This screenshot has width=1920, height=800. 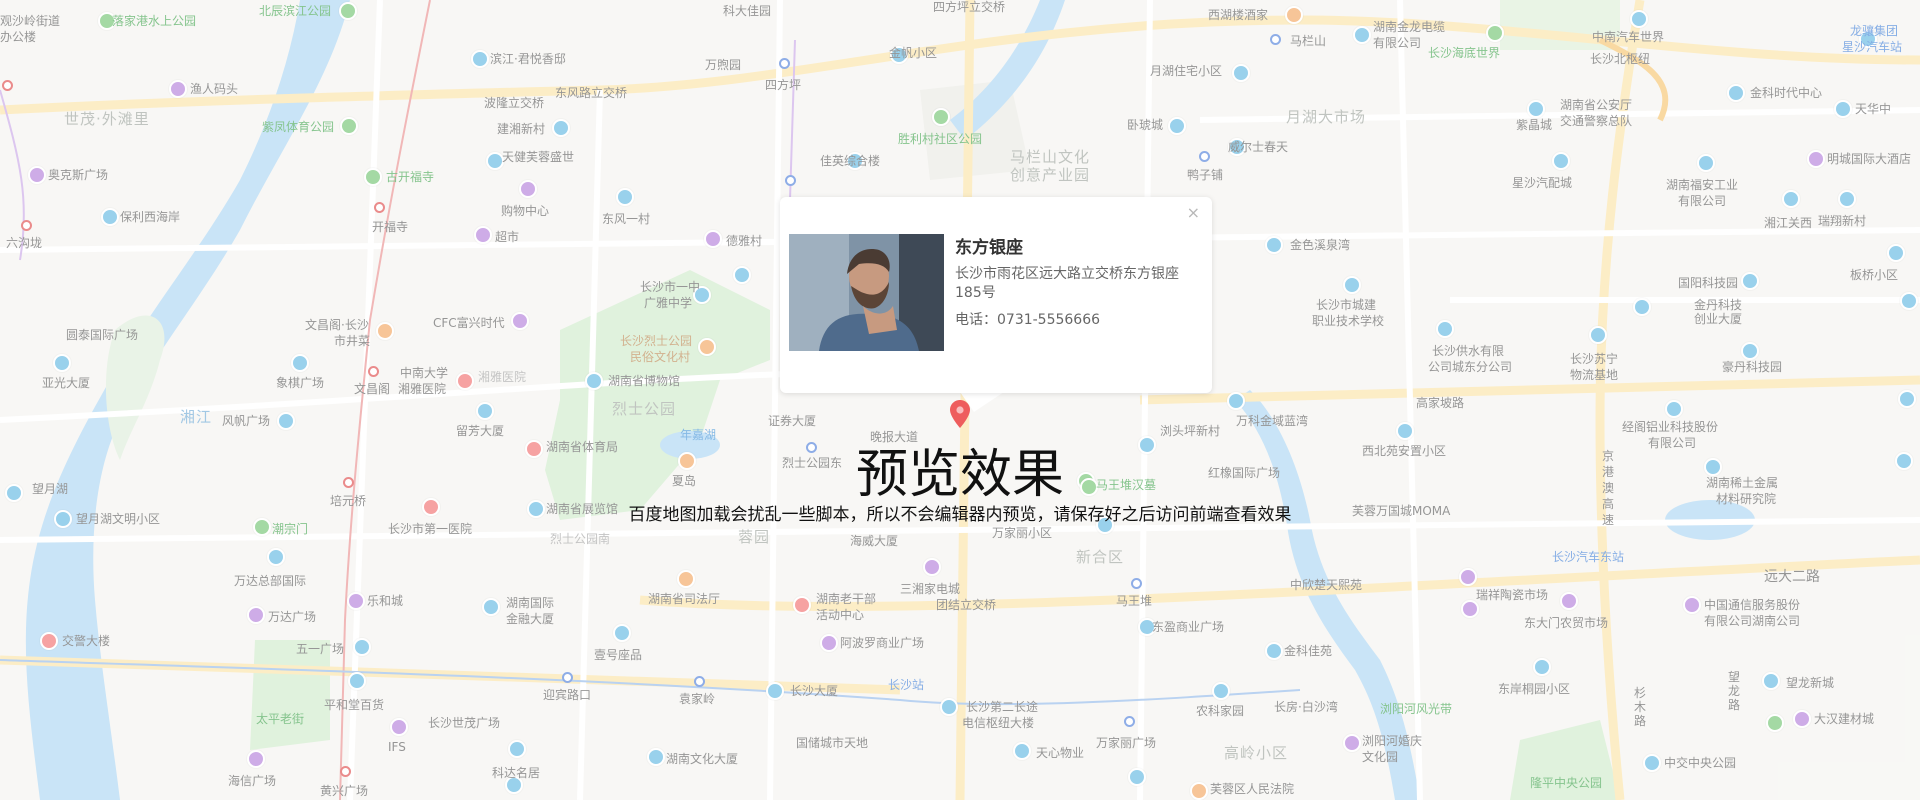 What do you see at coordinates (1193, 212) in the screenshot?
I see `close-icon: ×` at bounding box center [1193, 212].